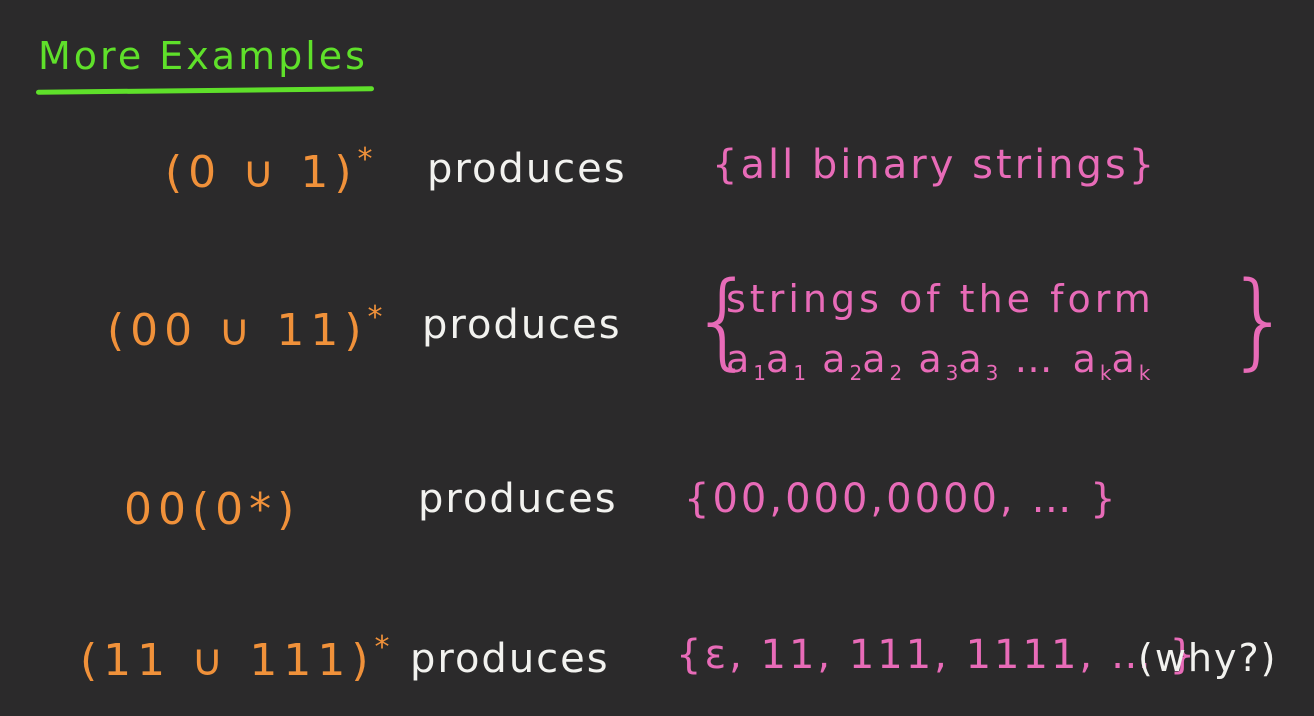  I want to click on a3-second: a3, so click(978, 361).